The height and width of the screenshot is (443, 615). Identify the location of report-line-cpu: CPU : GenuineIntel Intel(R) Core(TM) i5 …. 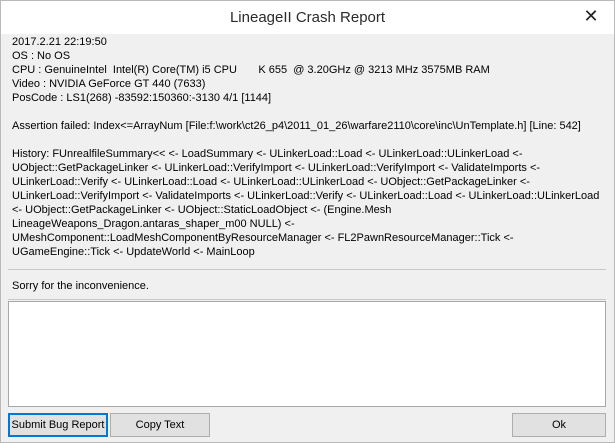
(251, 70).